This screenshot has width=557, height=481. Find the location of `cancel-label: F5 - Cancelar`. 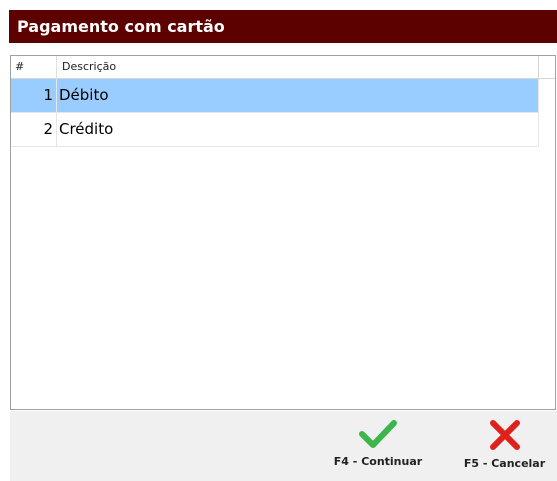

cancel-label: F5 - Cancelar is located at coordinates (504, 463).